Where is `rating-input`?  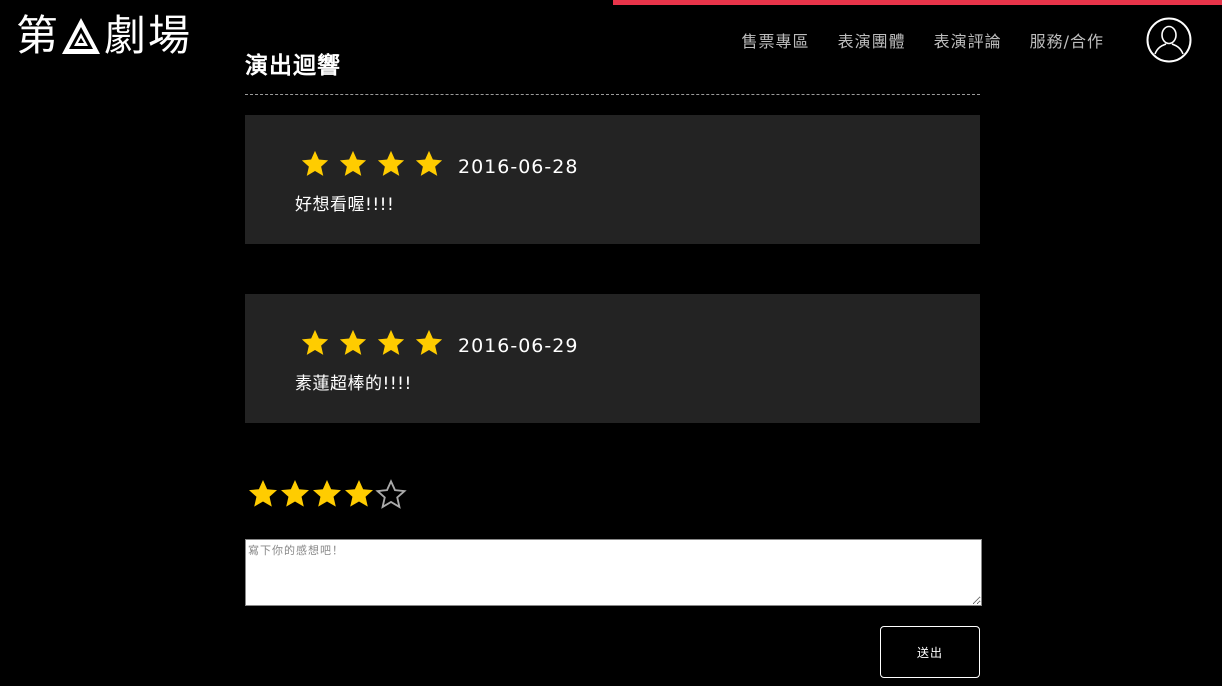
rating-input is located at coordinates (327, 494).